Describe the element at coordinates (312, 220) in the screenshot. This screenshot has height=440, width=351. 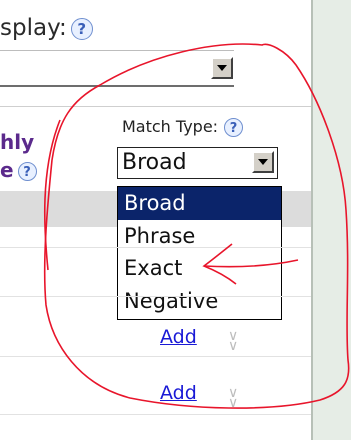
I see `panel-divider` at that location.